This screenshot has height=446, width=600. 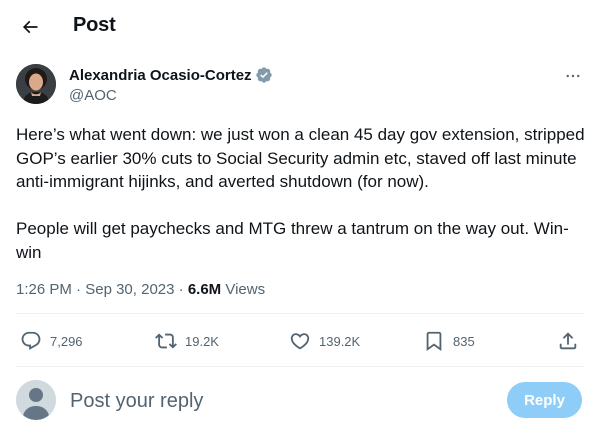 I want to click on page-header: Post, so click(x=300, y=26).